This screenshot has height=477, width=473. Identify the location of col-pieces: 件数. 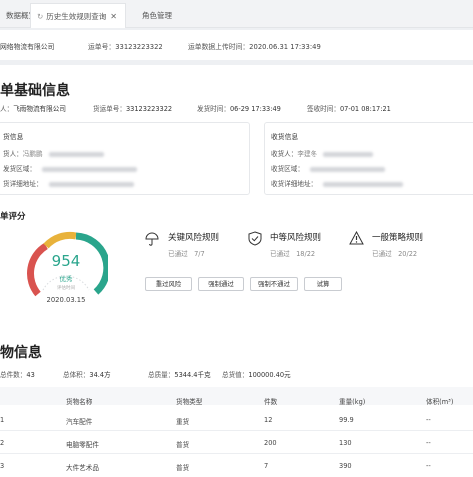
(271, 402).